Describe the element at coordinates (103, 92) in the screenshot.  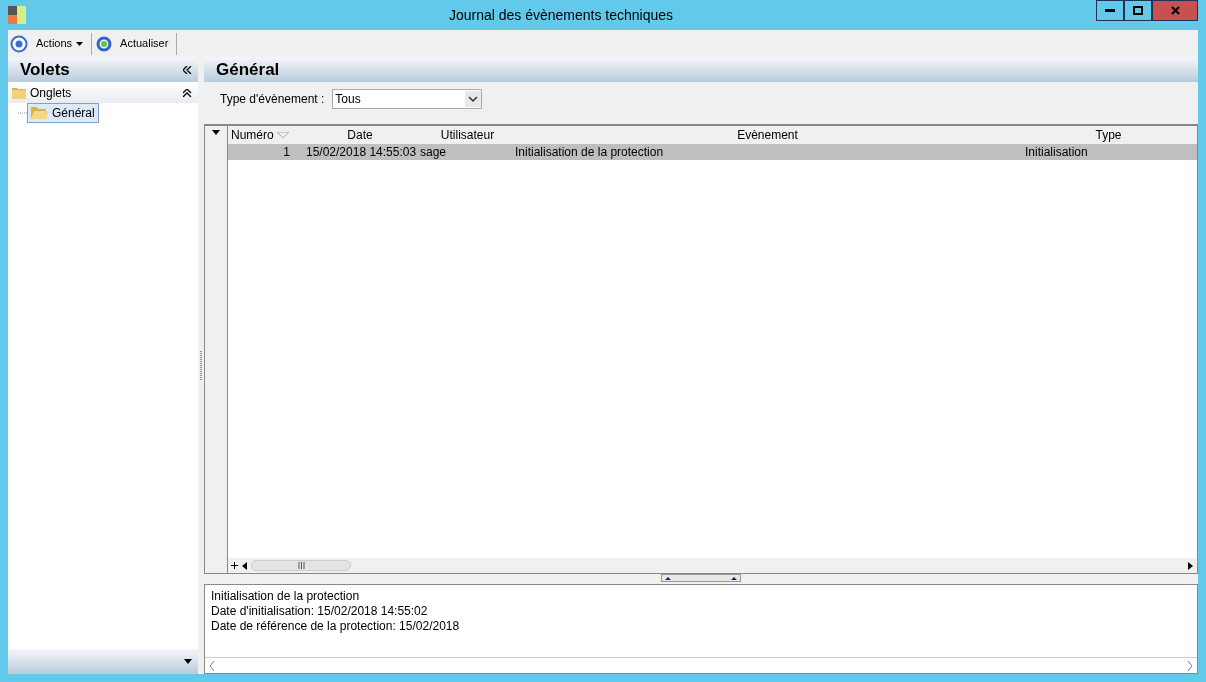
I see `group-header: Onglets` at that location.